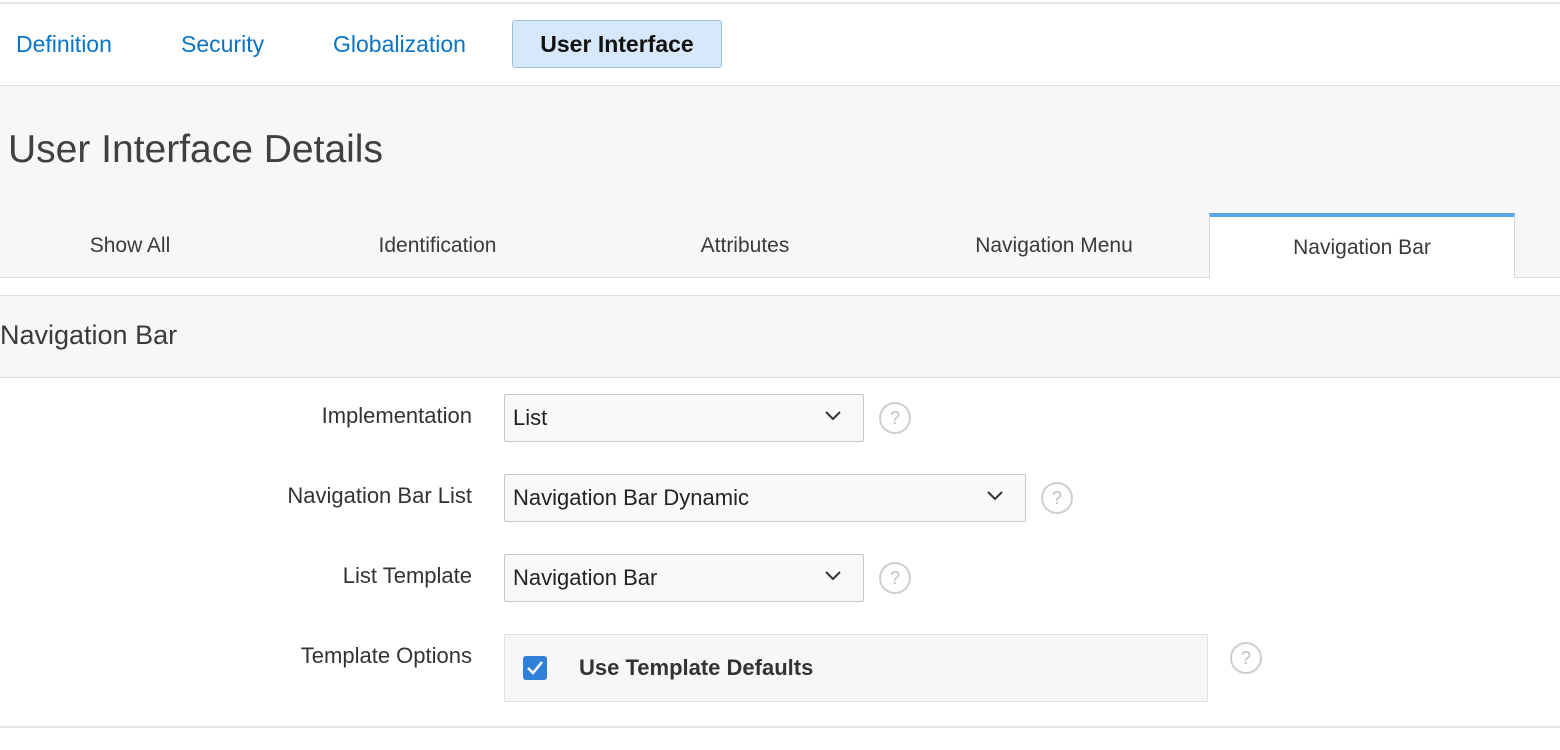 This screenshot has width=1560, height=750. I want to click on top-divider, so click(780, 3).